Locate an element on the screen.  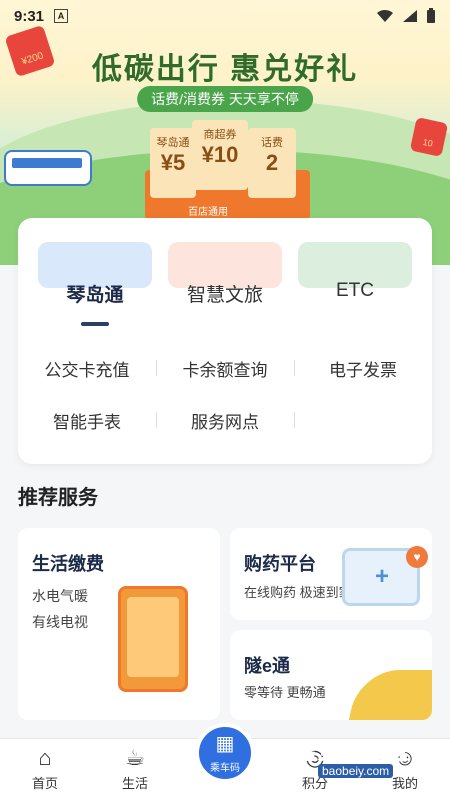
card-medicine-platform: 购药平台 在线购药 极速到家 + ♥ is located at coordinates (331, 574).